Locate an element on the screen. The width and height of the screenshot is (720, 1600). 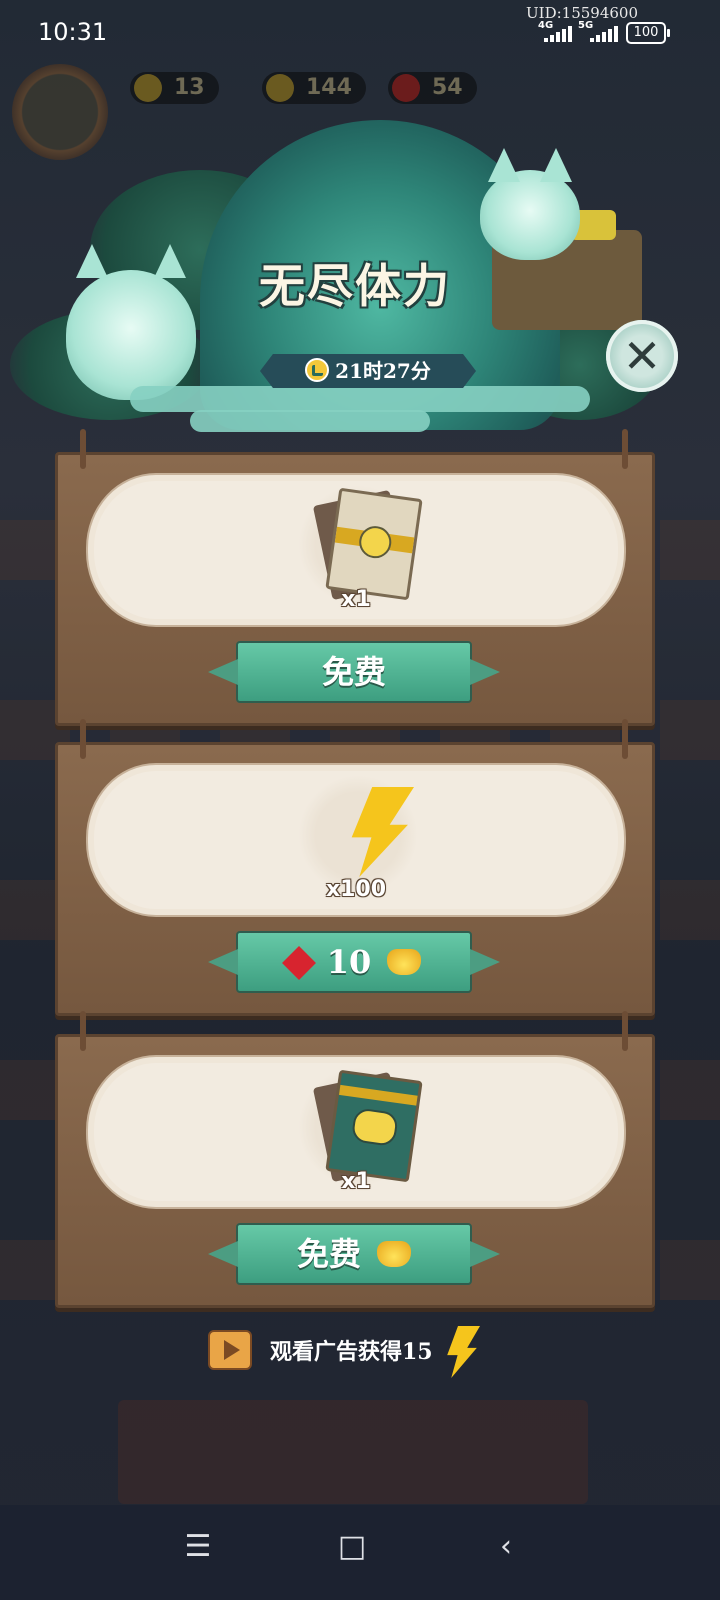
close-icon: ✕ is located at coordinates (642, 356).